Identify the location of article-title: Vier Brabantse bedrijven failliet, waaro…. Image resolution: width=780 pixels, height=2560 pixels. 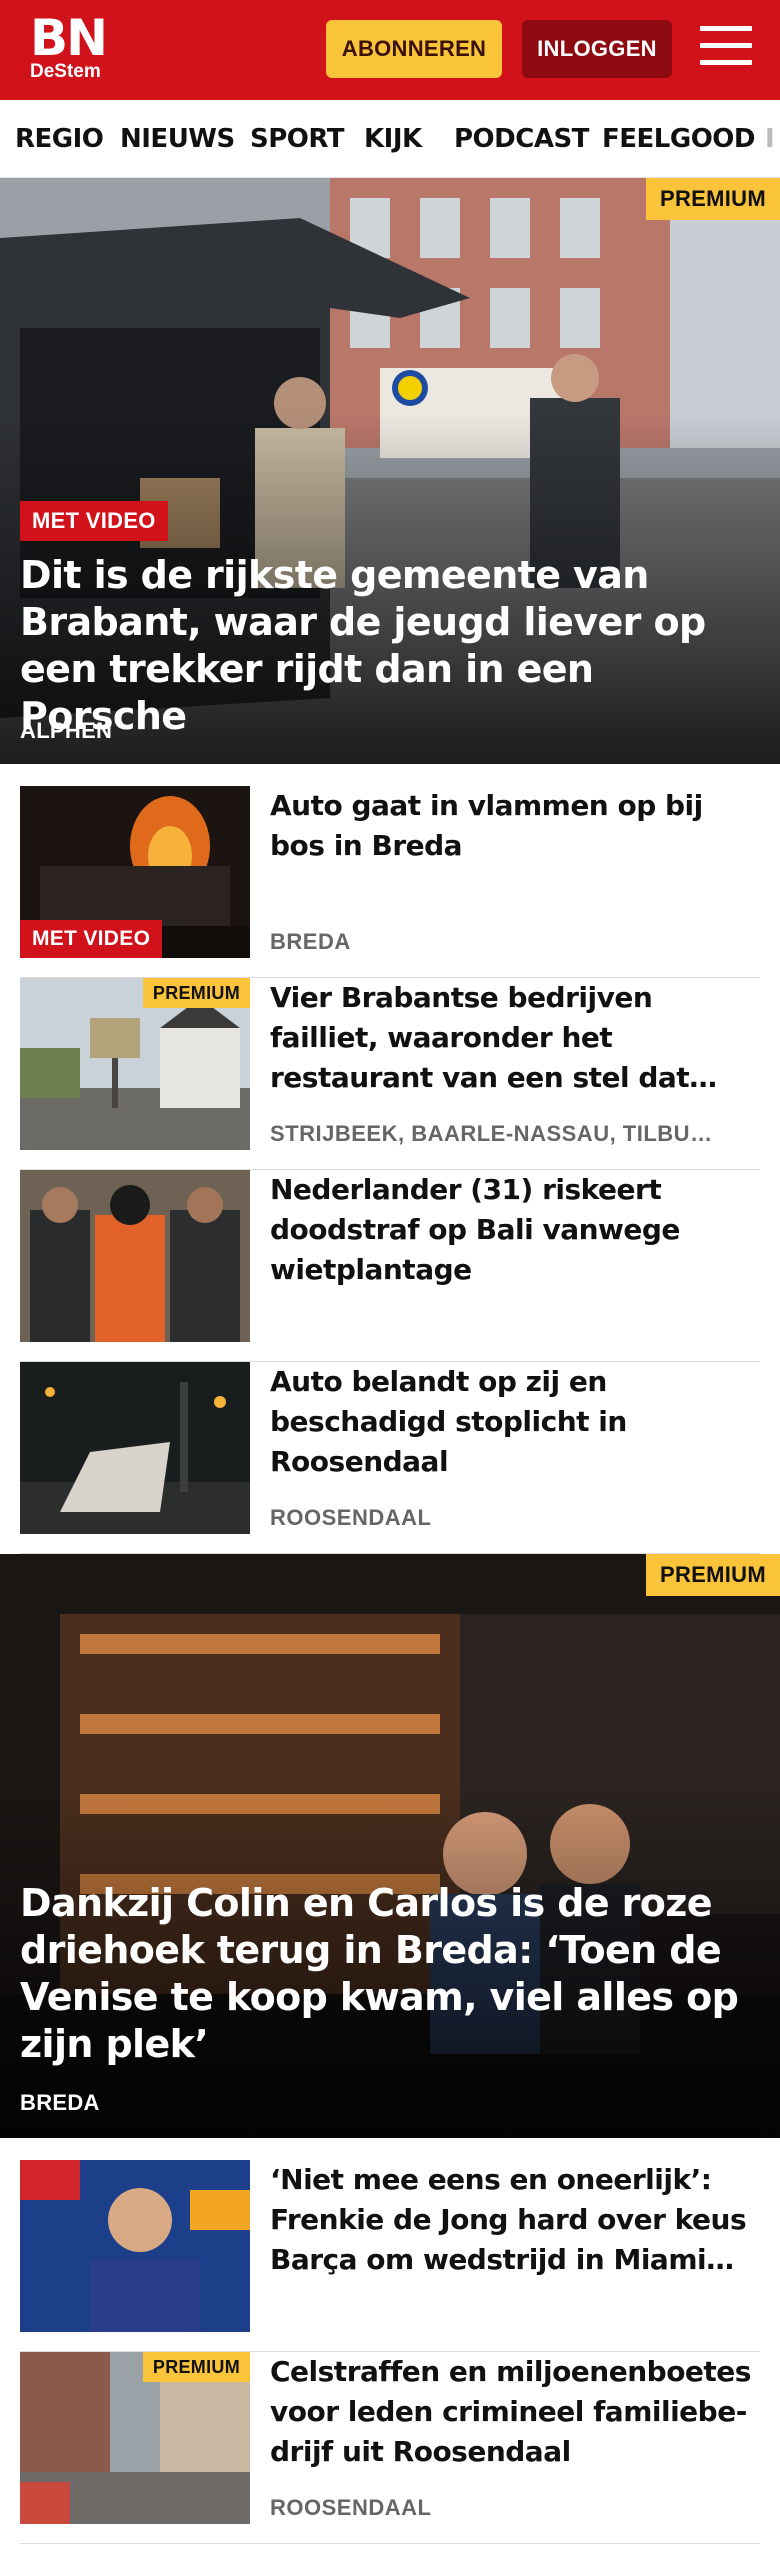
(515, 1038).